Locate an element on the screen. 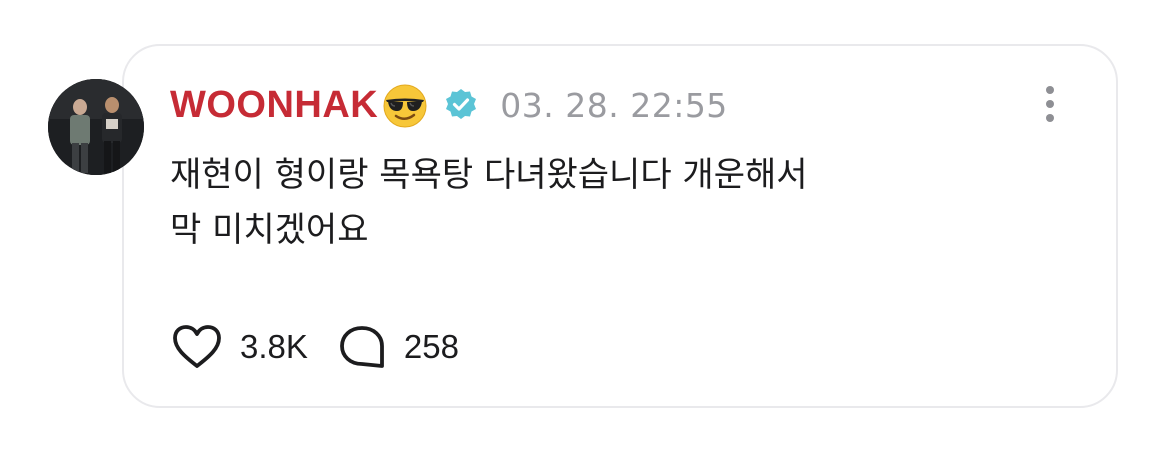 The image size is (1170, 461). like-button: 3.8K is located at coordinates (240, 347).